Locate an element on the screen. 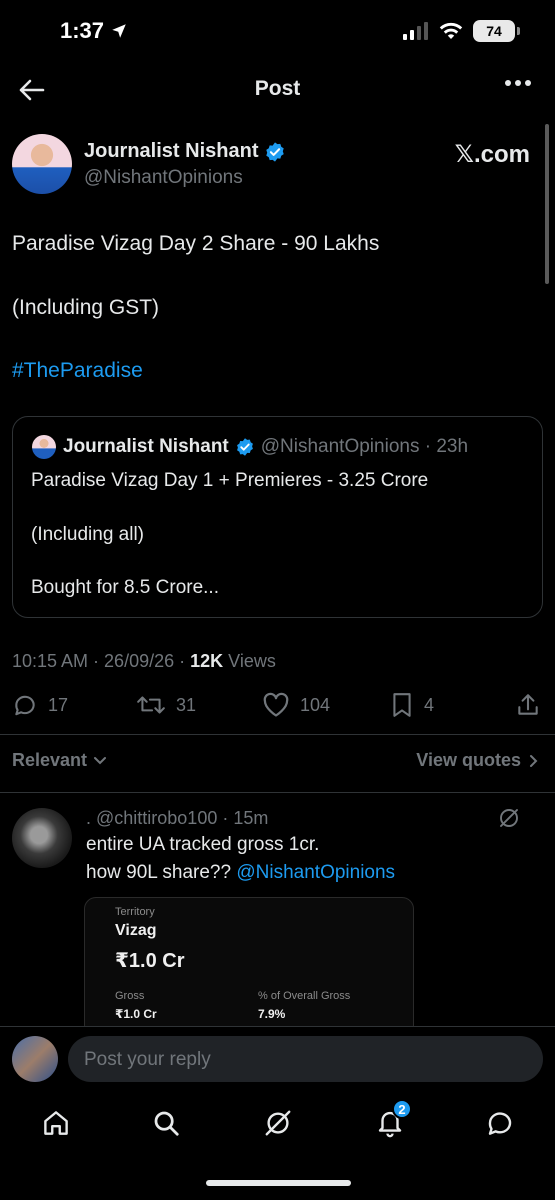 The width and height of the screenshot is (555, 1200). share-icon is located at coordinates (528, 705).